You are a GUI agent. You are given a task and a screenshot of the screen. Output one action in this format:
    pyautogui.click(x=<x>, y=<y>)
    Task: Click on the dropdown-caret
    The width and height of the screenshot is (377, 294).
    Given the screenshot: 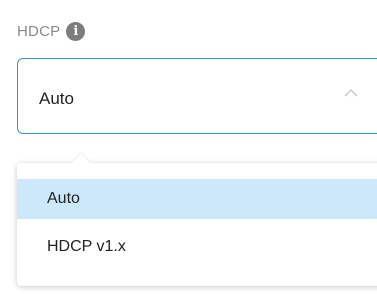 What is the action you would take?
    pyautogui.click(x=81, y=162)
    